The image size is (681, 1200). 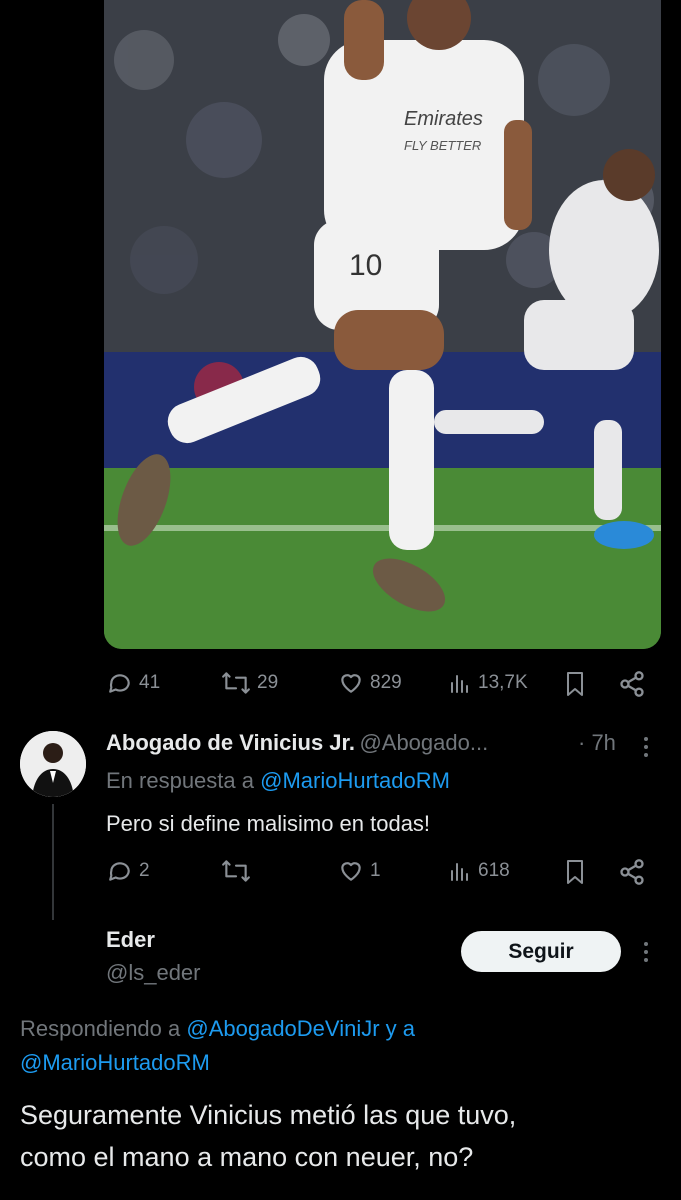 I want to click on display-name: Abogado de Vinicius Jr., so click(x=230, y=742).